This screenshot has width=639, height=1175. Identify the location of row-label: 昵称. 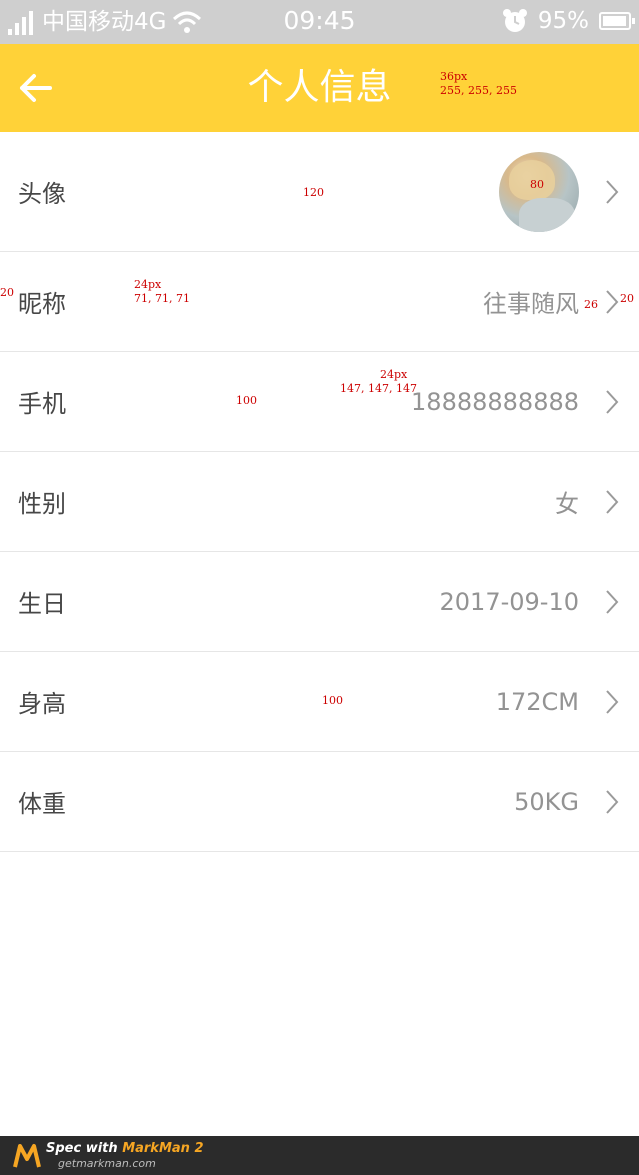
(42, 304).